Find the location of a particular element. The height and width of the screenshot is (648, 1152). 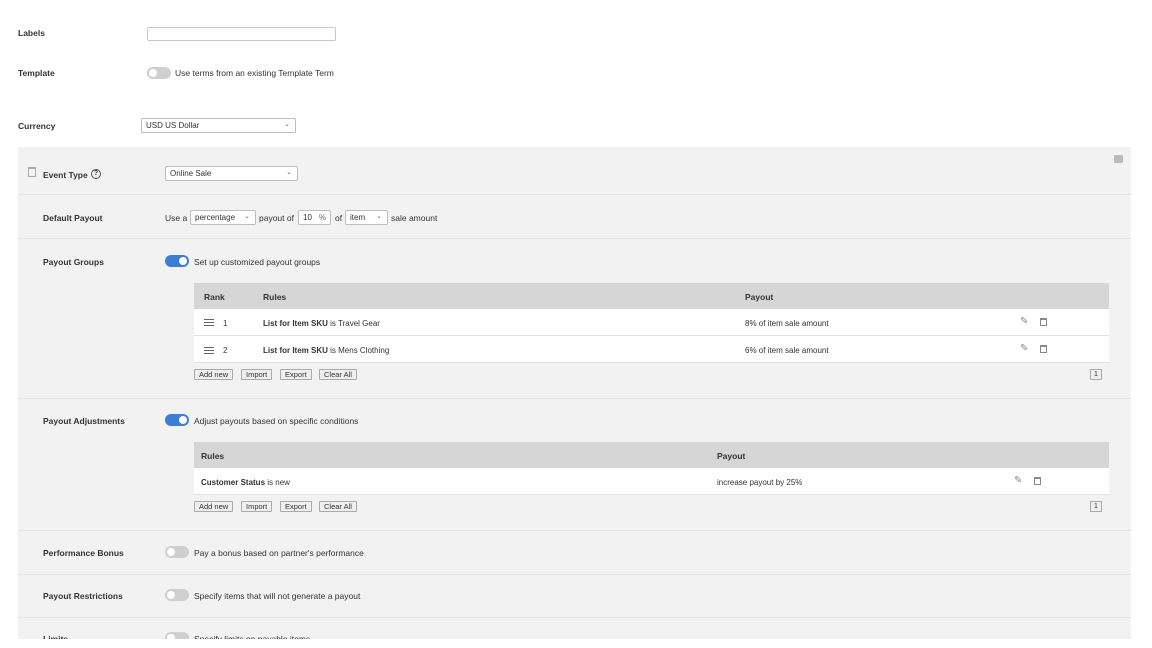

row-payout: 6% of item sale amount is located at coordinates (787, 350).